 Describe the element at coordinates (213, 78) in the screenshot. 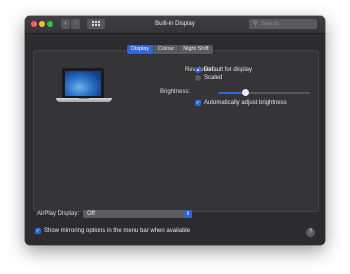

I see `resolution-scaled-label: Scaled` at that location.